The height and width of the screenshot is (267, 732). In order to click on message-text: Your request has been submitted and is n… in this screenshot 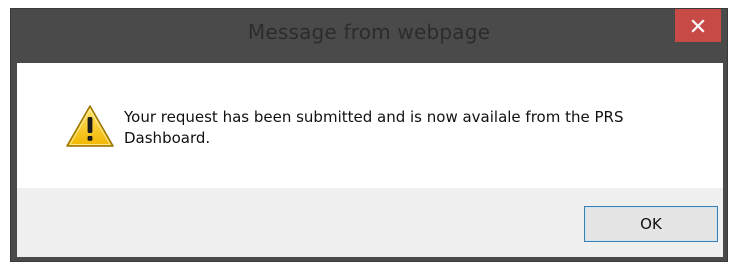, I will do `click(374, 127)`.